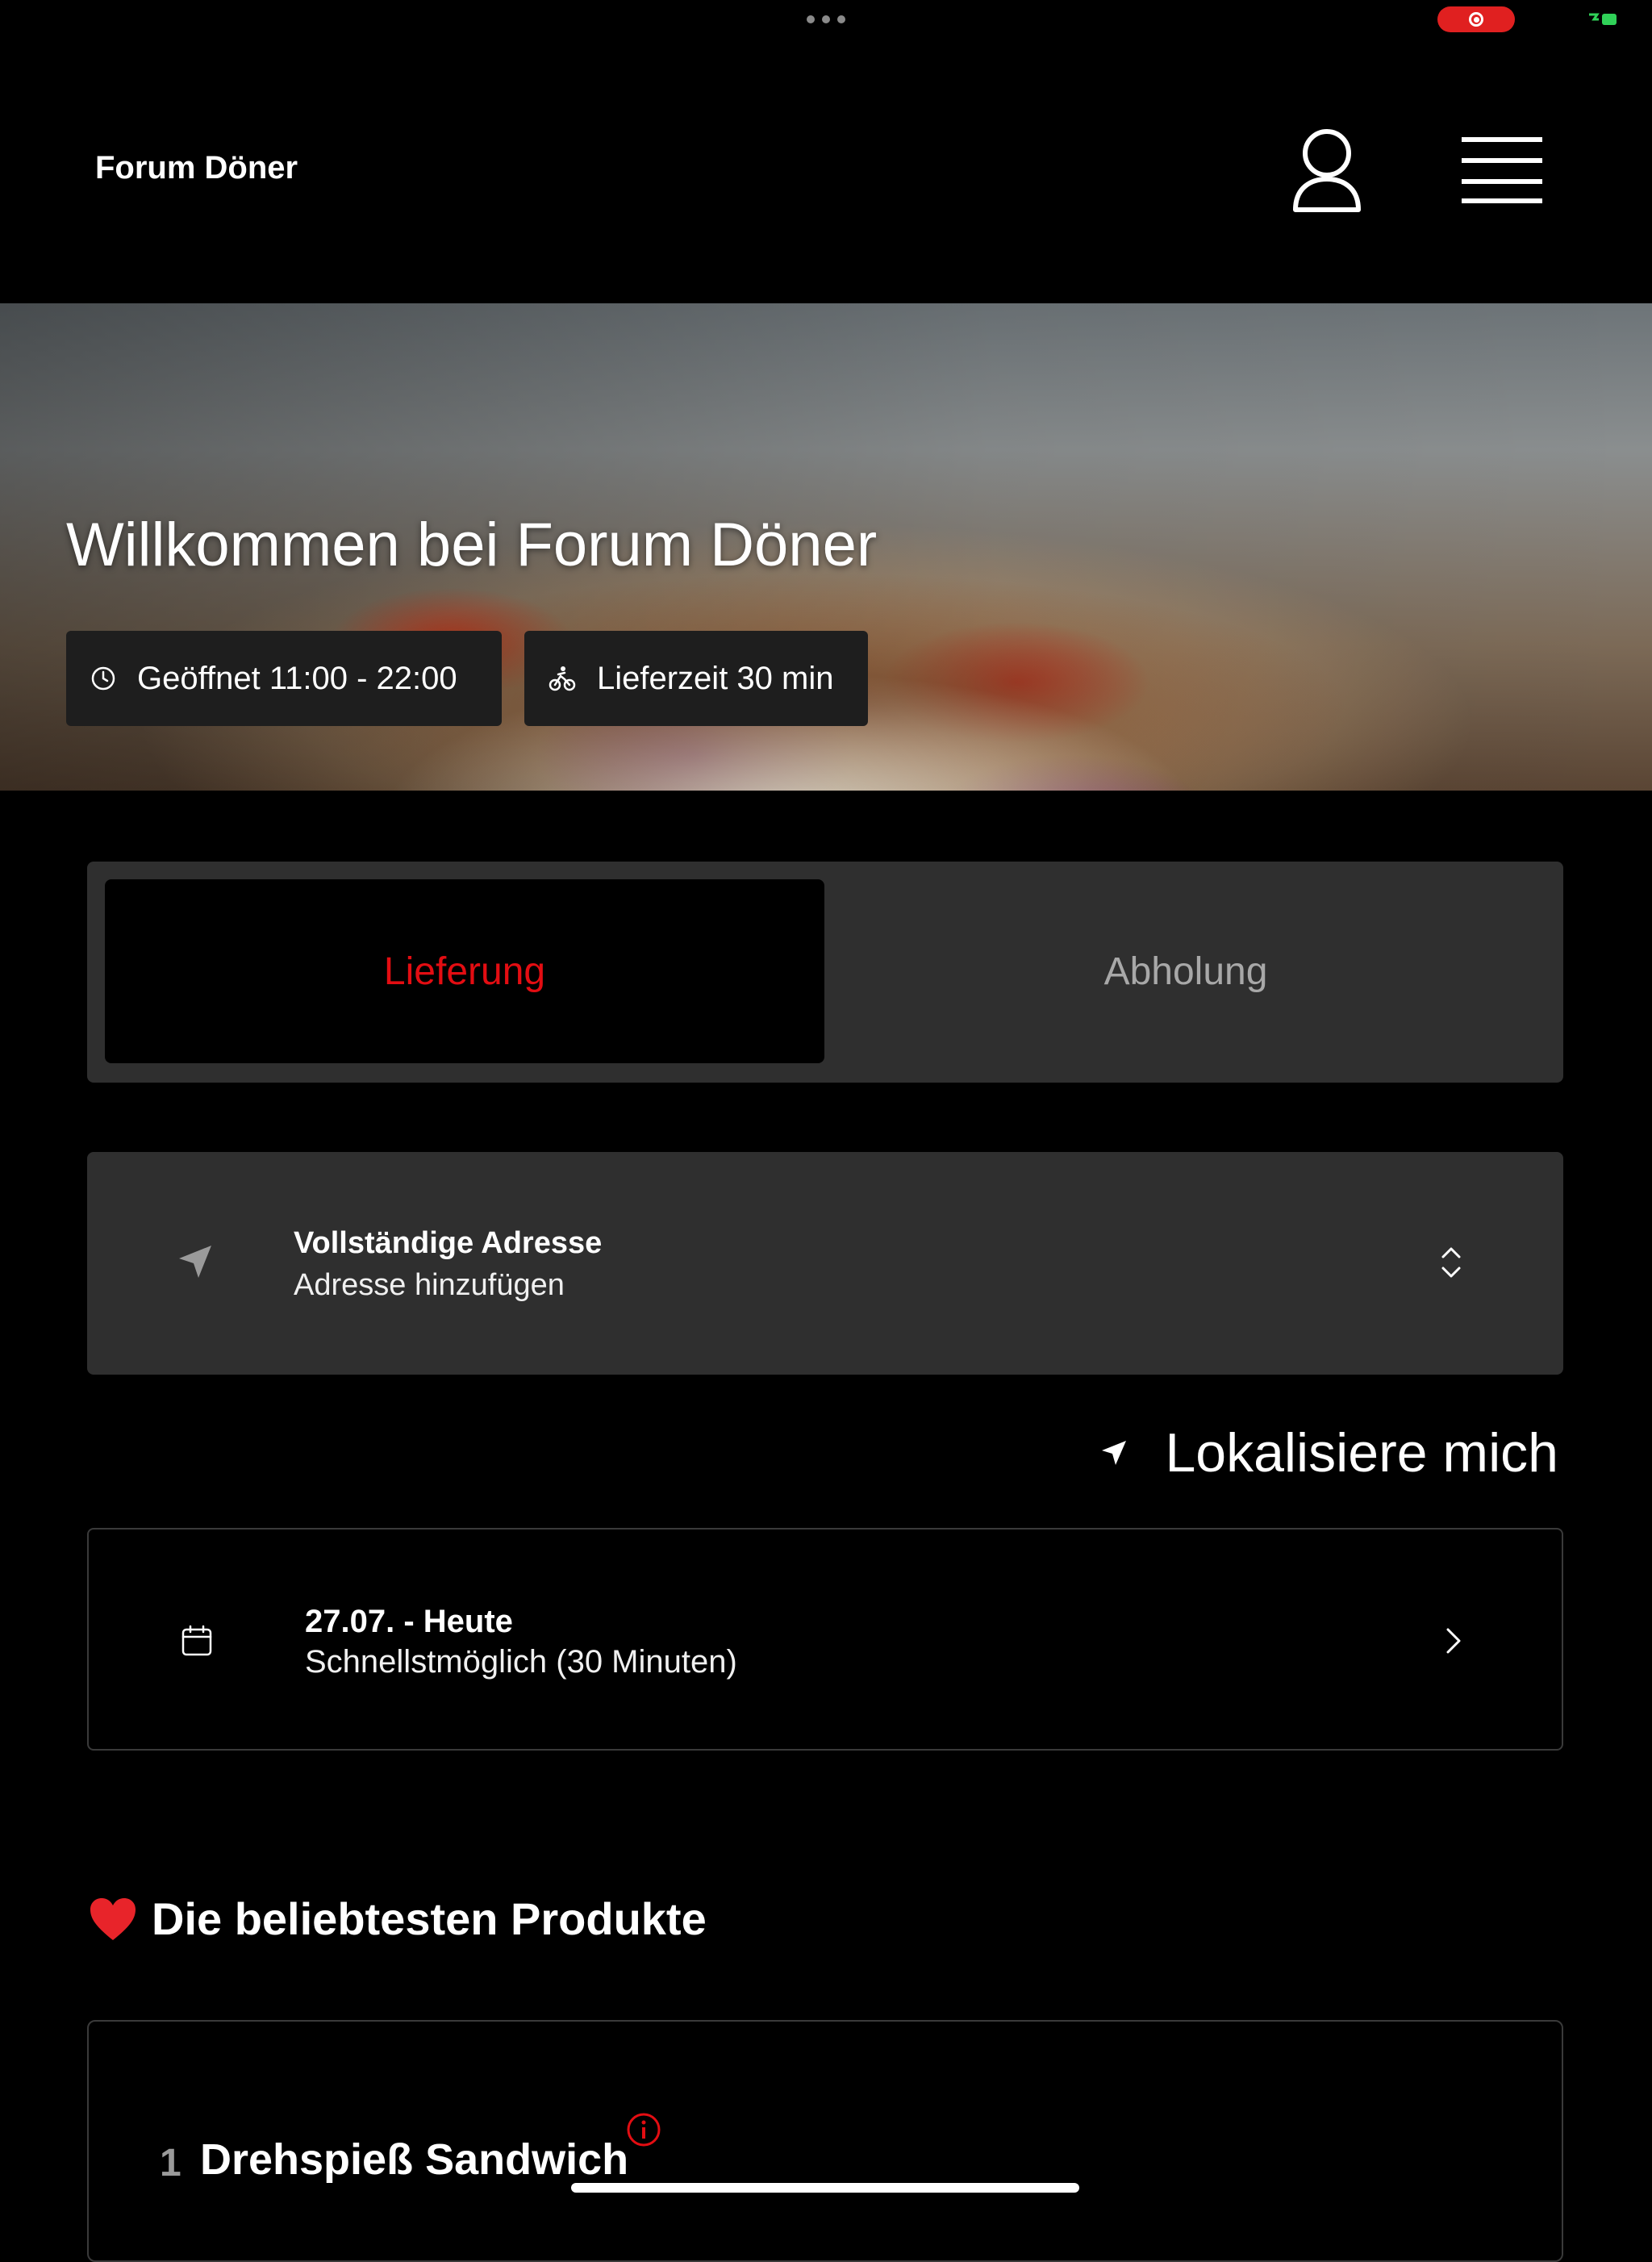 The height and width of the screenshot is (2262, 1652). What do you see at coordinates (196, 168) in the screenshot?
I see `brand-name: Forum Döner` at bounding box center [196, 168].